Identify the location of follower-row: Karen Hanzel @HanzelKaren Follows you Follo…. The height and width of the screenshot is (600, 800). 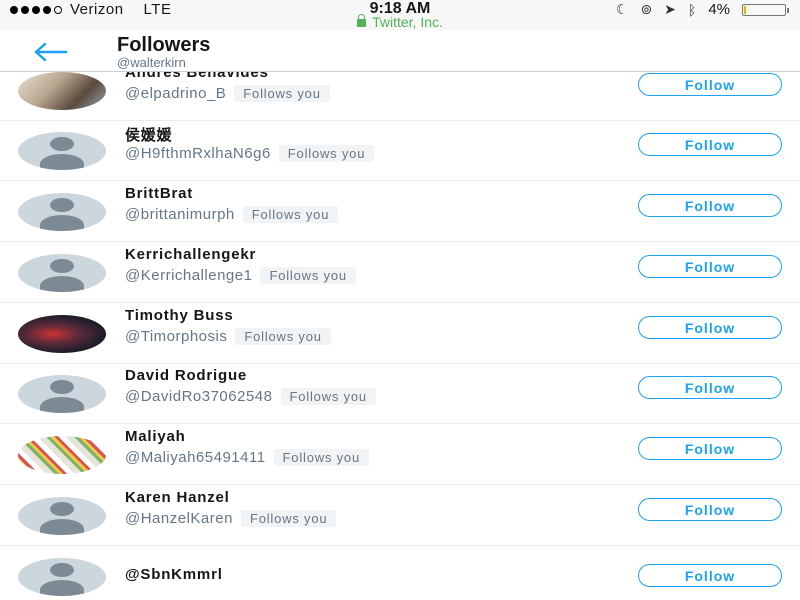
(400, 515).